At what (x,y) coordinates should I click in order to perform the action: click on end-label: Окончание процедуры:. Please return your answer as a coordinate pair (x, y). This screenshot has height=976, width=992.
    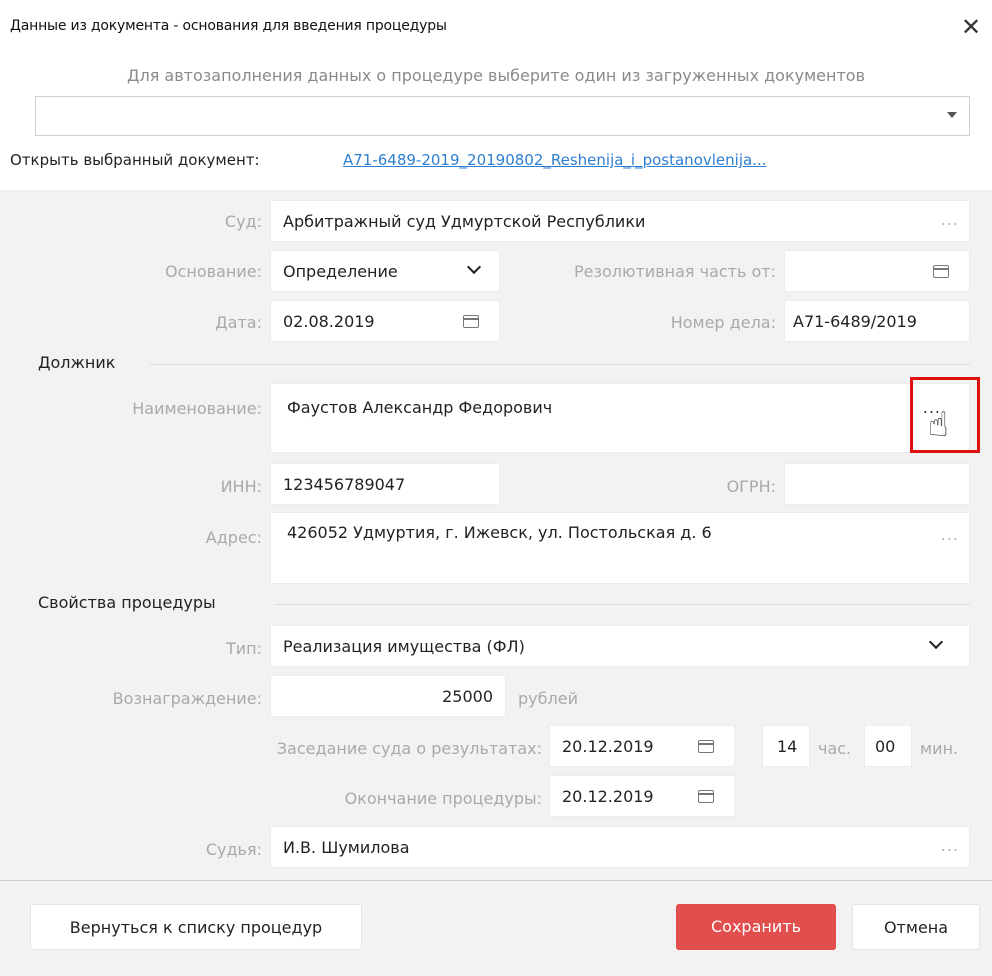
    Looking at the image, I should click on (443, 798).